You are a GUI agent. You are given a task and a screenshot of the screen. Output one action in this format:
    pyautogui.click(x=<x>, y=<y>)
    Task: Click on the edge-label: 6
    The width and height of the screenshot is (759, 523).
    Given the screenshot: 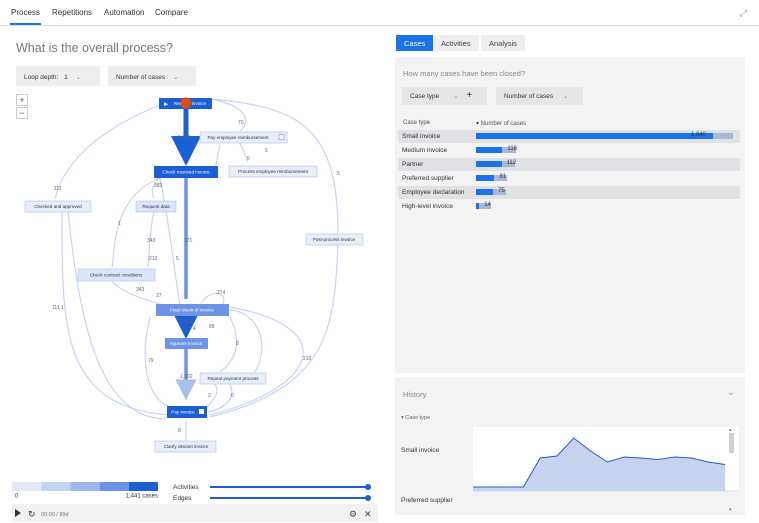 What is the action you would take?
    pyautogui.click(x=232, y=396)
    